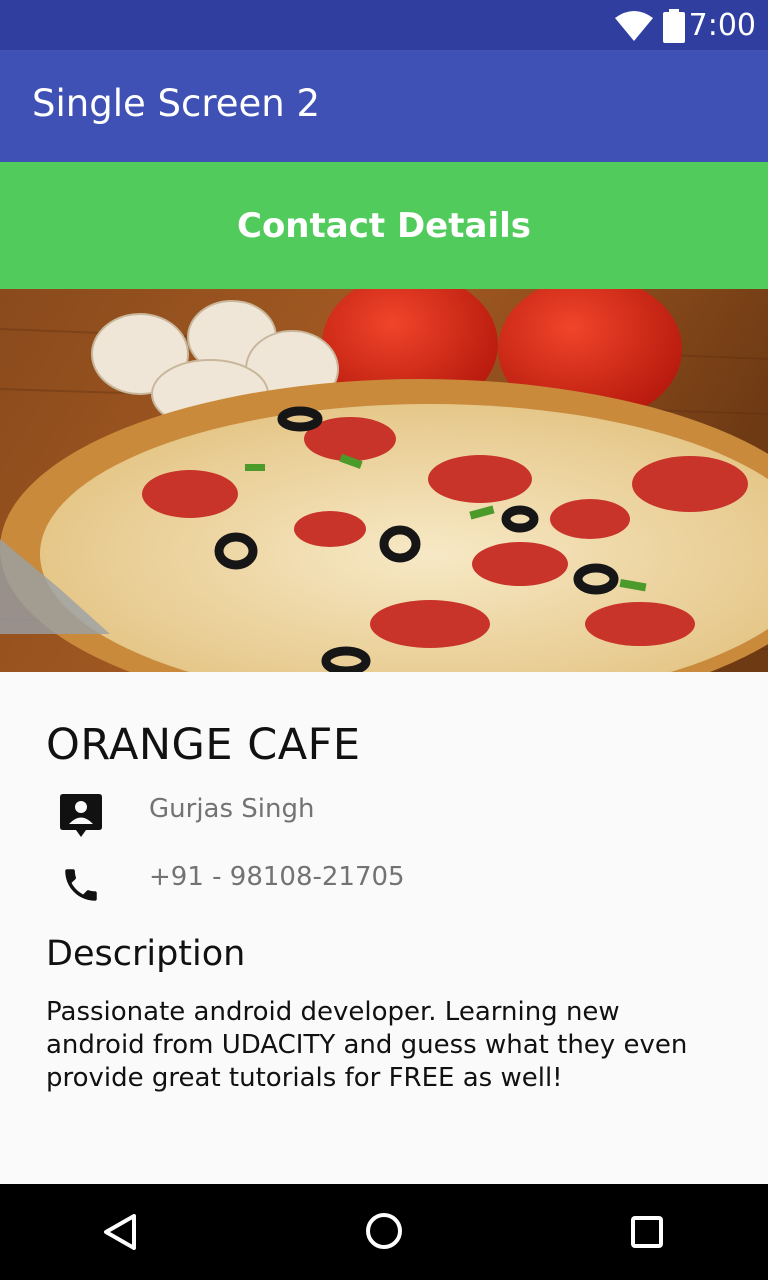 The width and height of the screenshot is (768, 1280). What do you see at coordinates (384, 25) in the screenshot?
I see `status-bar: 7:00` at bounding box center [384, 25].